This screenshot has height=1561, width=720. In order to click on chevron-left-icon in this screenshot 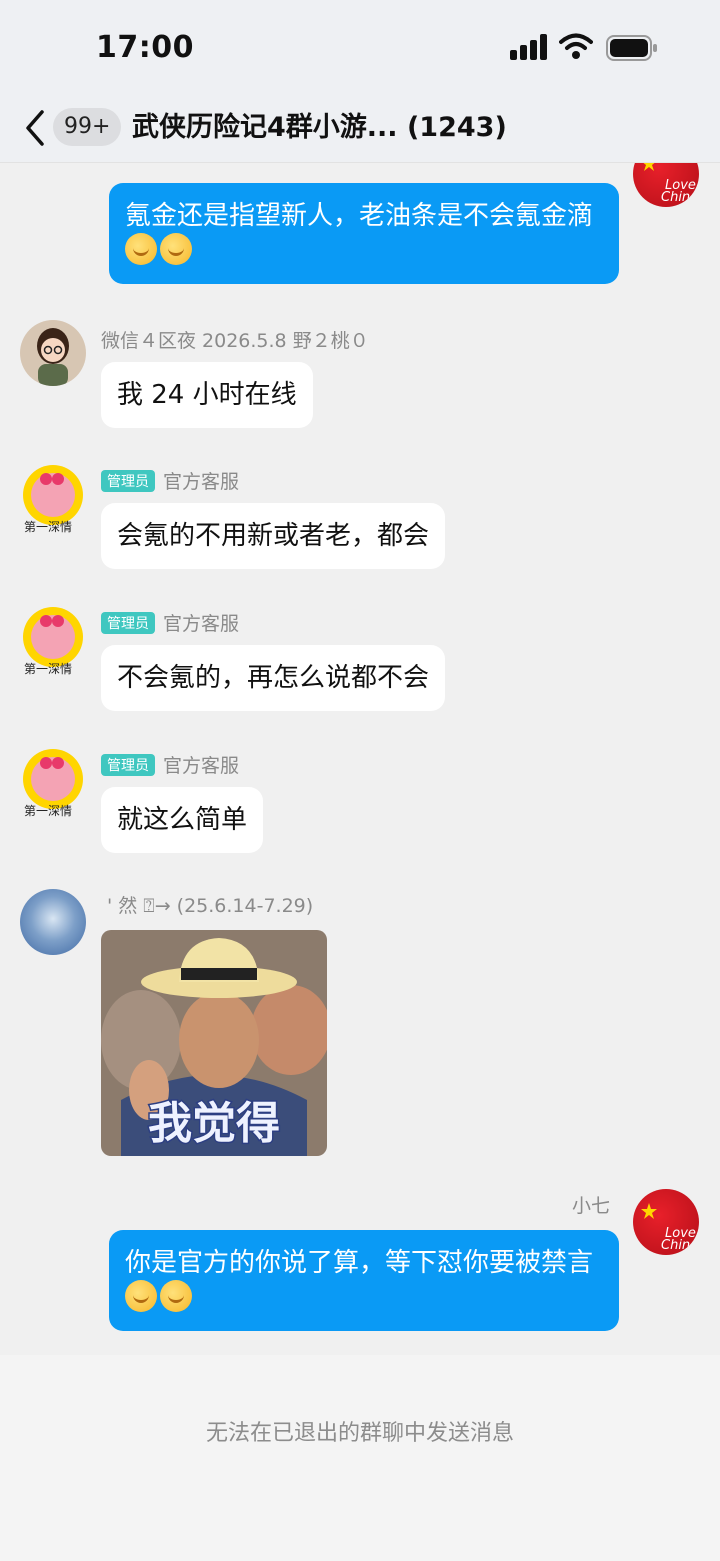, I will do `click(35, 128)`.